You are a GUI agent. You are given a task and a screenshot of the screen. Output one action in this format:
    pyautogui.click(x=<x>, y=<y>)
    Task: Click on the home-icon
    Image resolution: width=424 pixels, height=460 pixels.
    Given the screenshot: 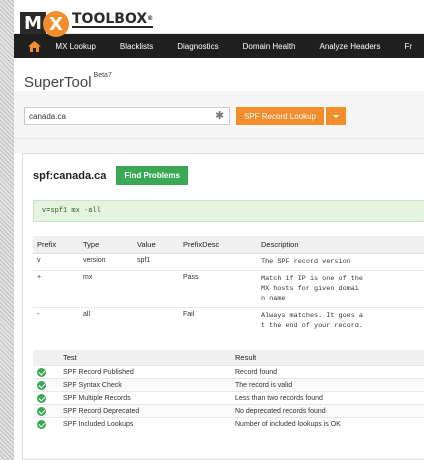 What is the action you would take?
    pyautogui.click(x=35, y=46)
    